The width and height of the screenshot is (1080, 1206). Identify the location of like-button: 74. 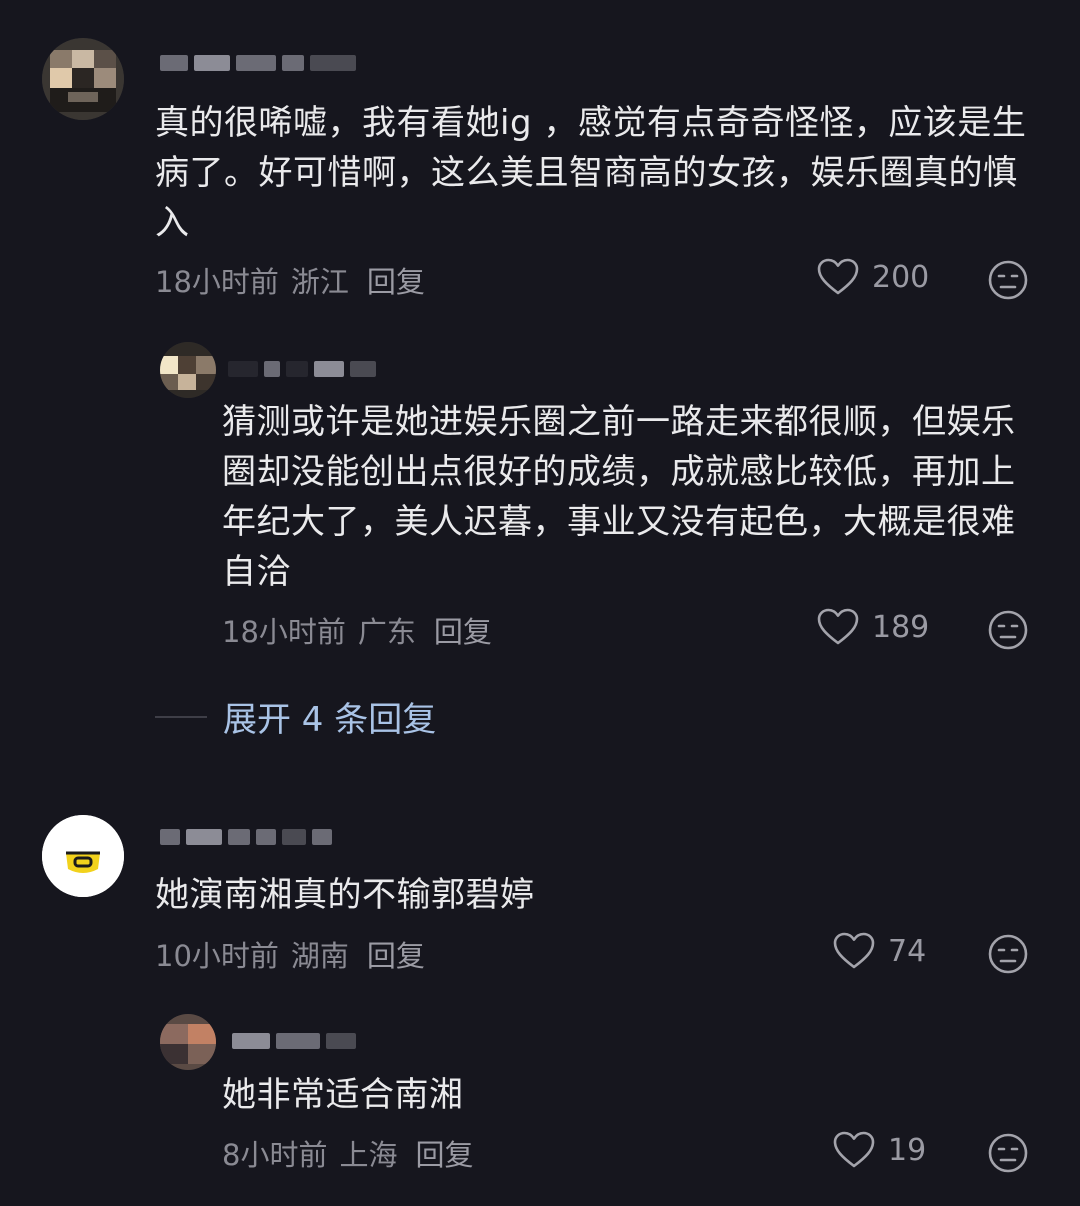
(879, 951).